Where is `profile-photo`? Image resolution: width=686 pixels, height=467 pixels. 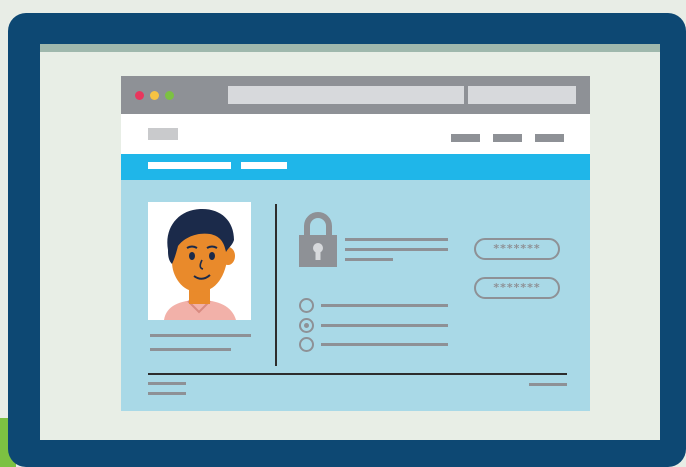
profile-photo is located at coordinates (199, 261).